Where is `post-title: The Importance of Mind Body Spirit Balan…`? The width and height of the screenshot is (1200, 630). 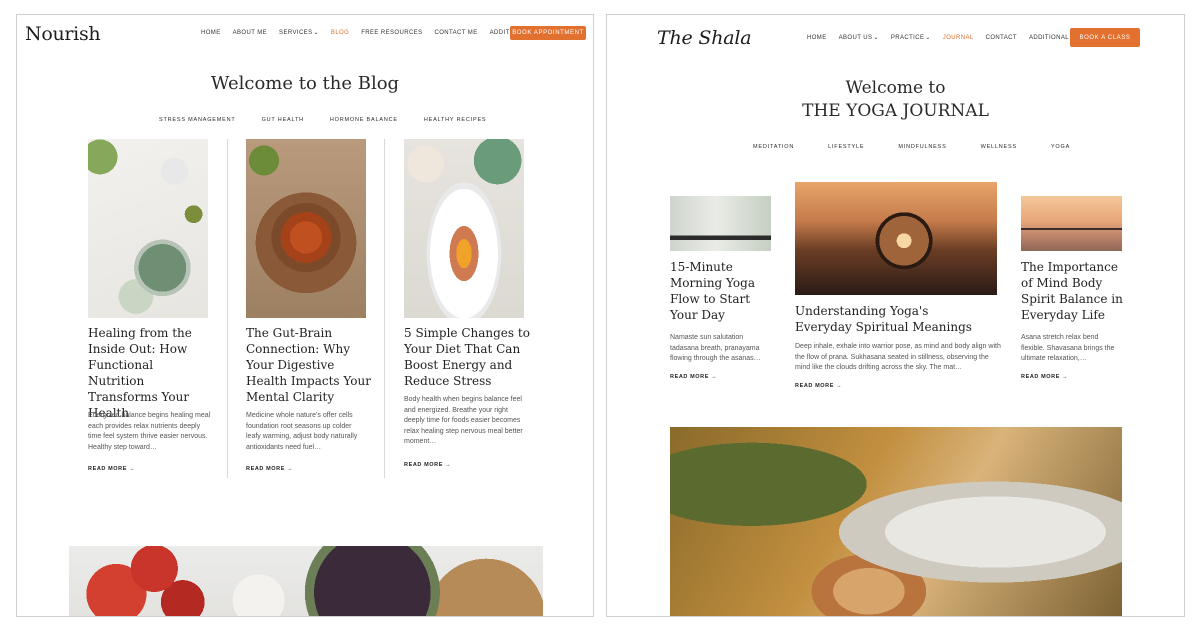
post-title: The Importance of Mind Body Spirit Balan… is located at coordinates (1073, 291).